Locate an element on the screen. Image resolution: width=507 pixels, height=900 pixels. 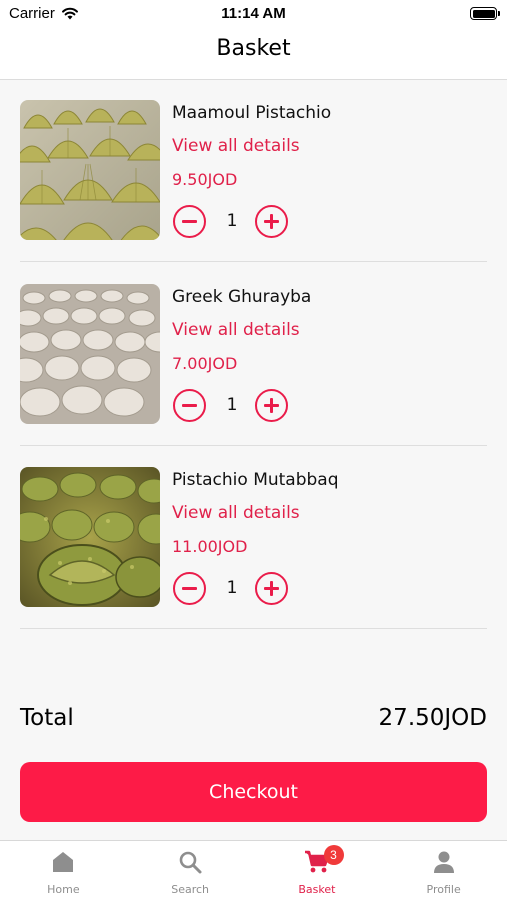
item-name: Pistachio Mutabbaq is located at coordinates (255, 480).